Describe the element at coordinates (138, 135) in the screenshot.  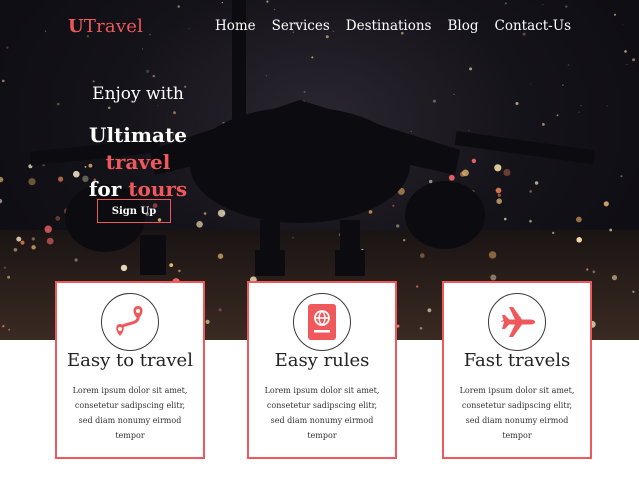
I see `headline-part1: Ultimate` at that location.